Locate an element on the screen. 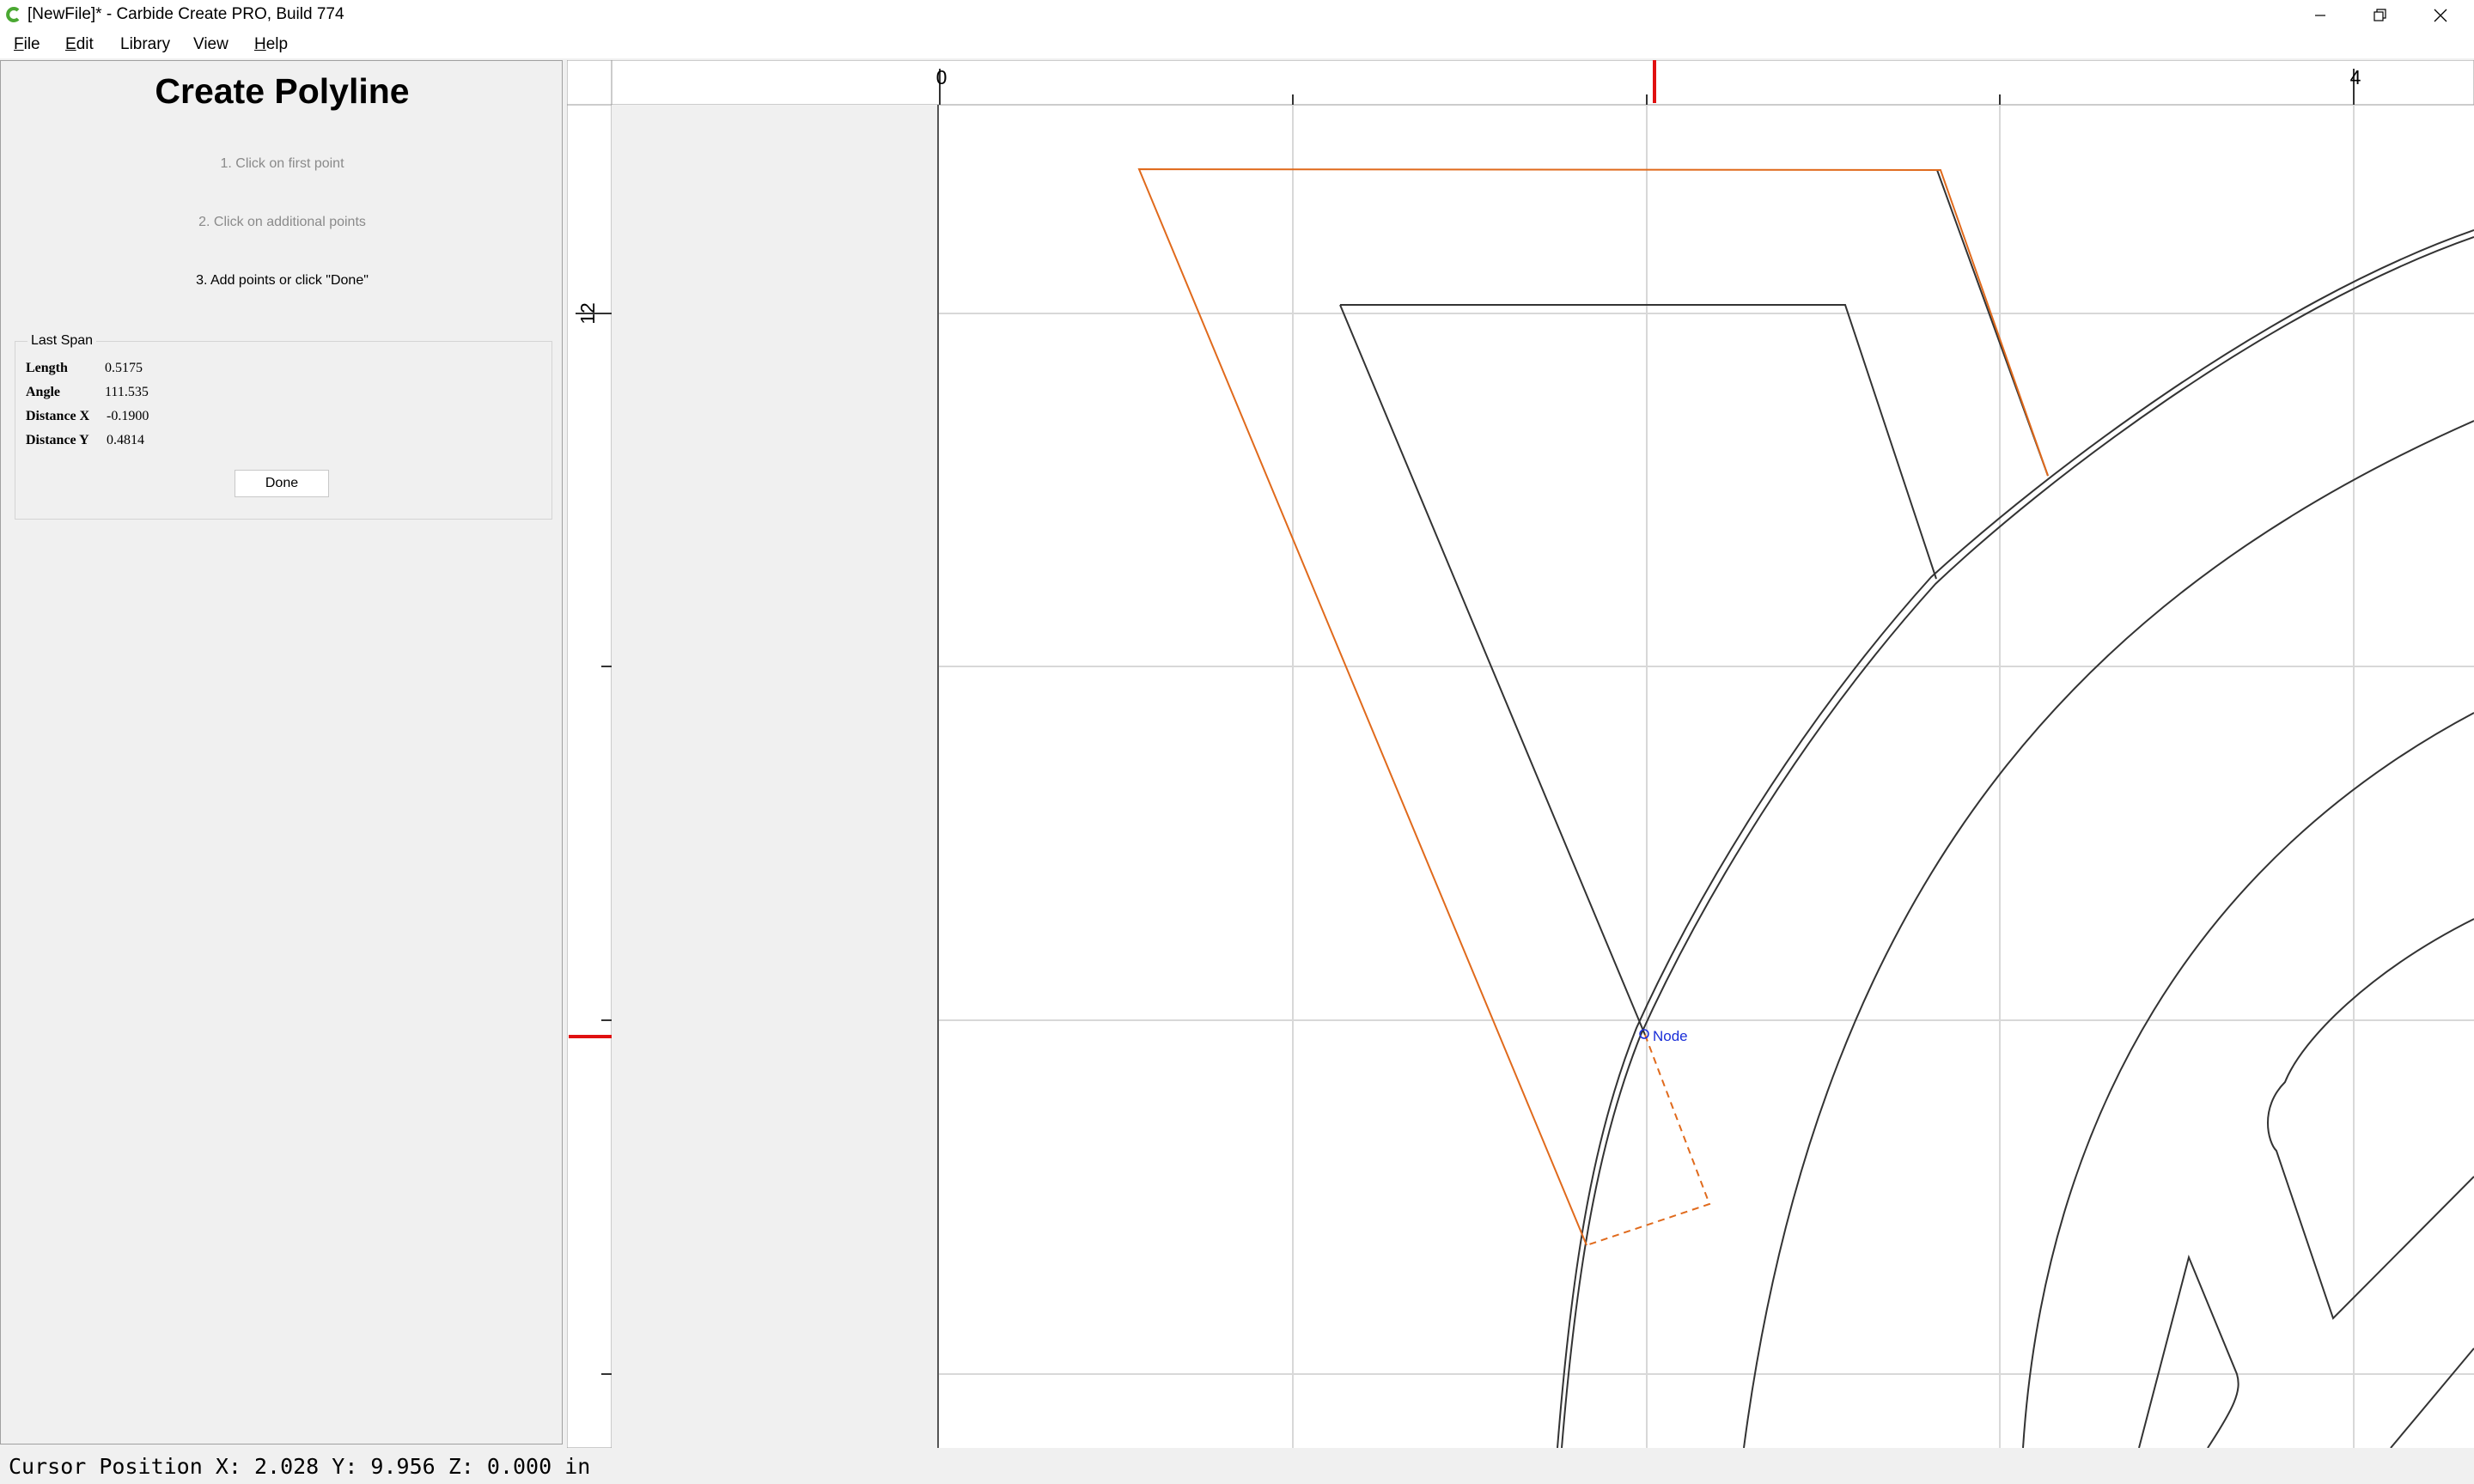 The image size is (2474, 1484). node-label: Node is located at coordinates (1670, 1036).